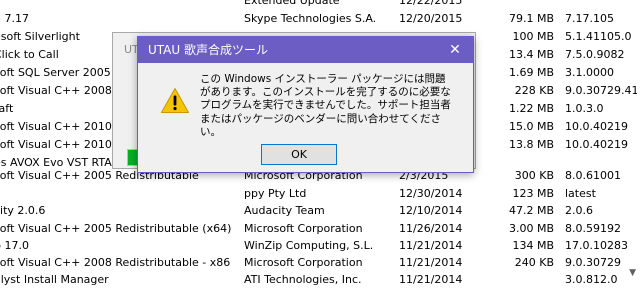  I want to click on program-size: 228 KB, so click(534, 90).